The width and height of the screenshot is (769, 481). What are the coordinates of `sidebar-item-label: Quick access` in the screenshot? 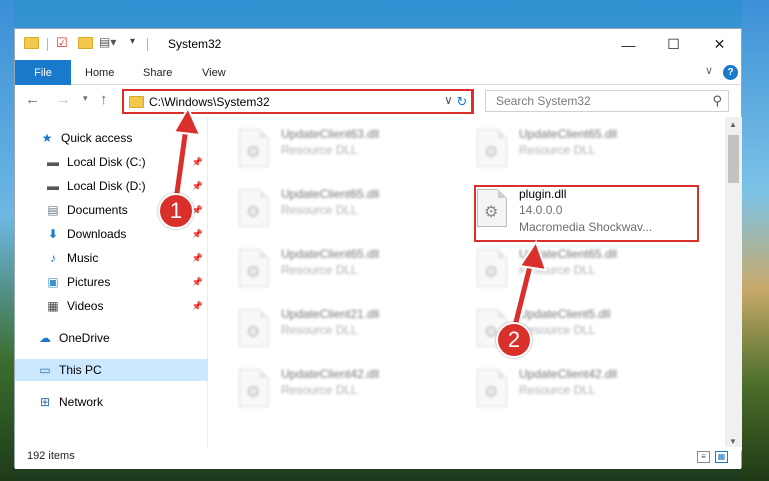 It's located at (97, 138).